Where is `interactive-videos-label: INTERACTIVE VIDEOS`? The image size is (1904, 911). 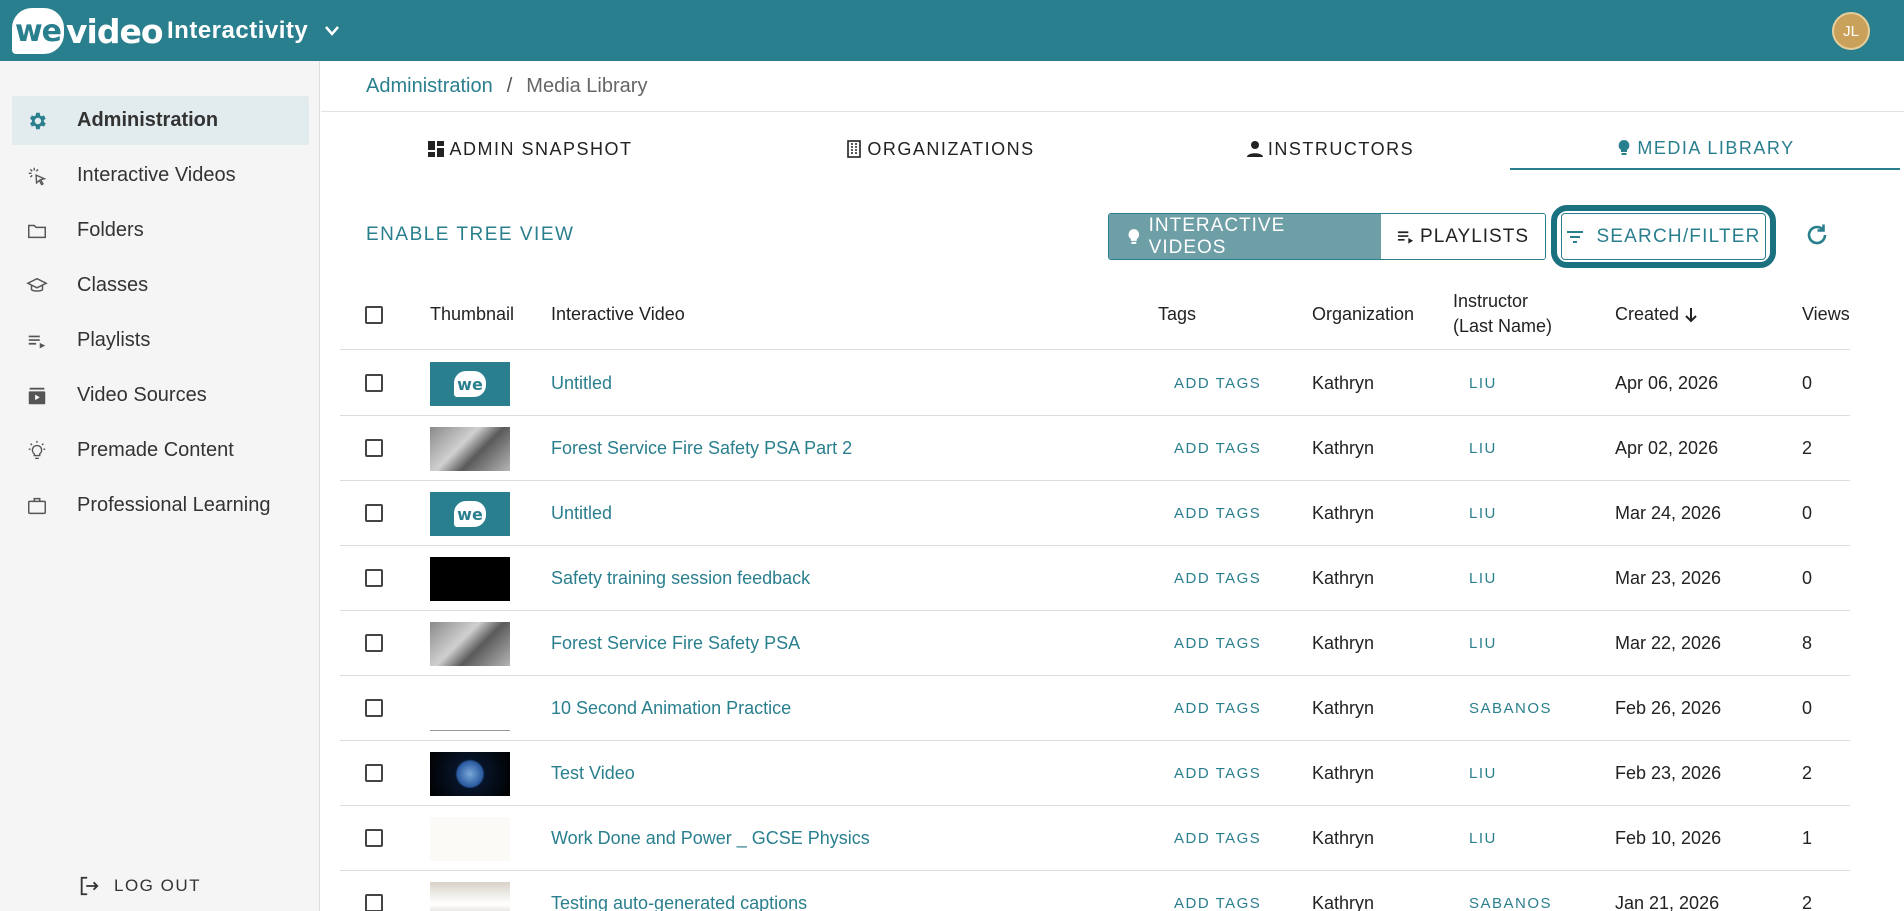 interactive-videos-label: INTERACTIVE VIDEOS is located at coordinates (1217, 236).